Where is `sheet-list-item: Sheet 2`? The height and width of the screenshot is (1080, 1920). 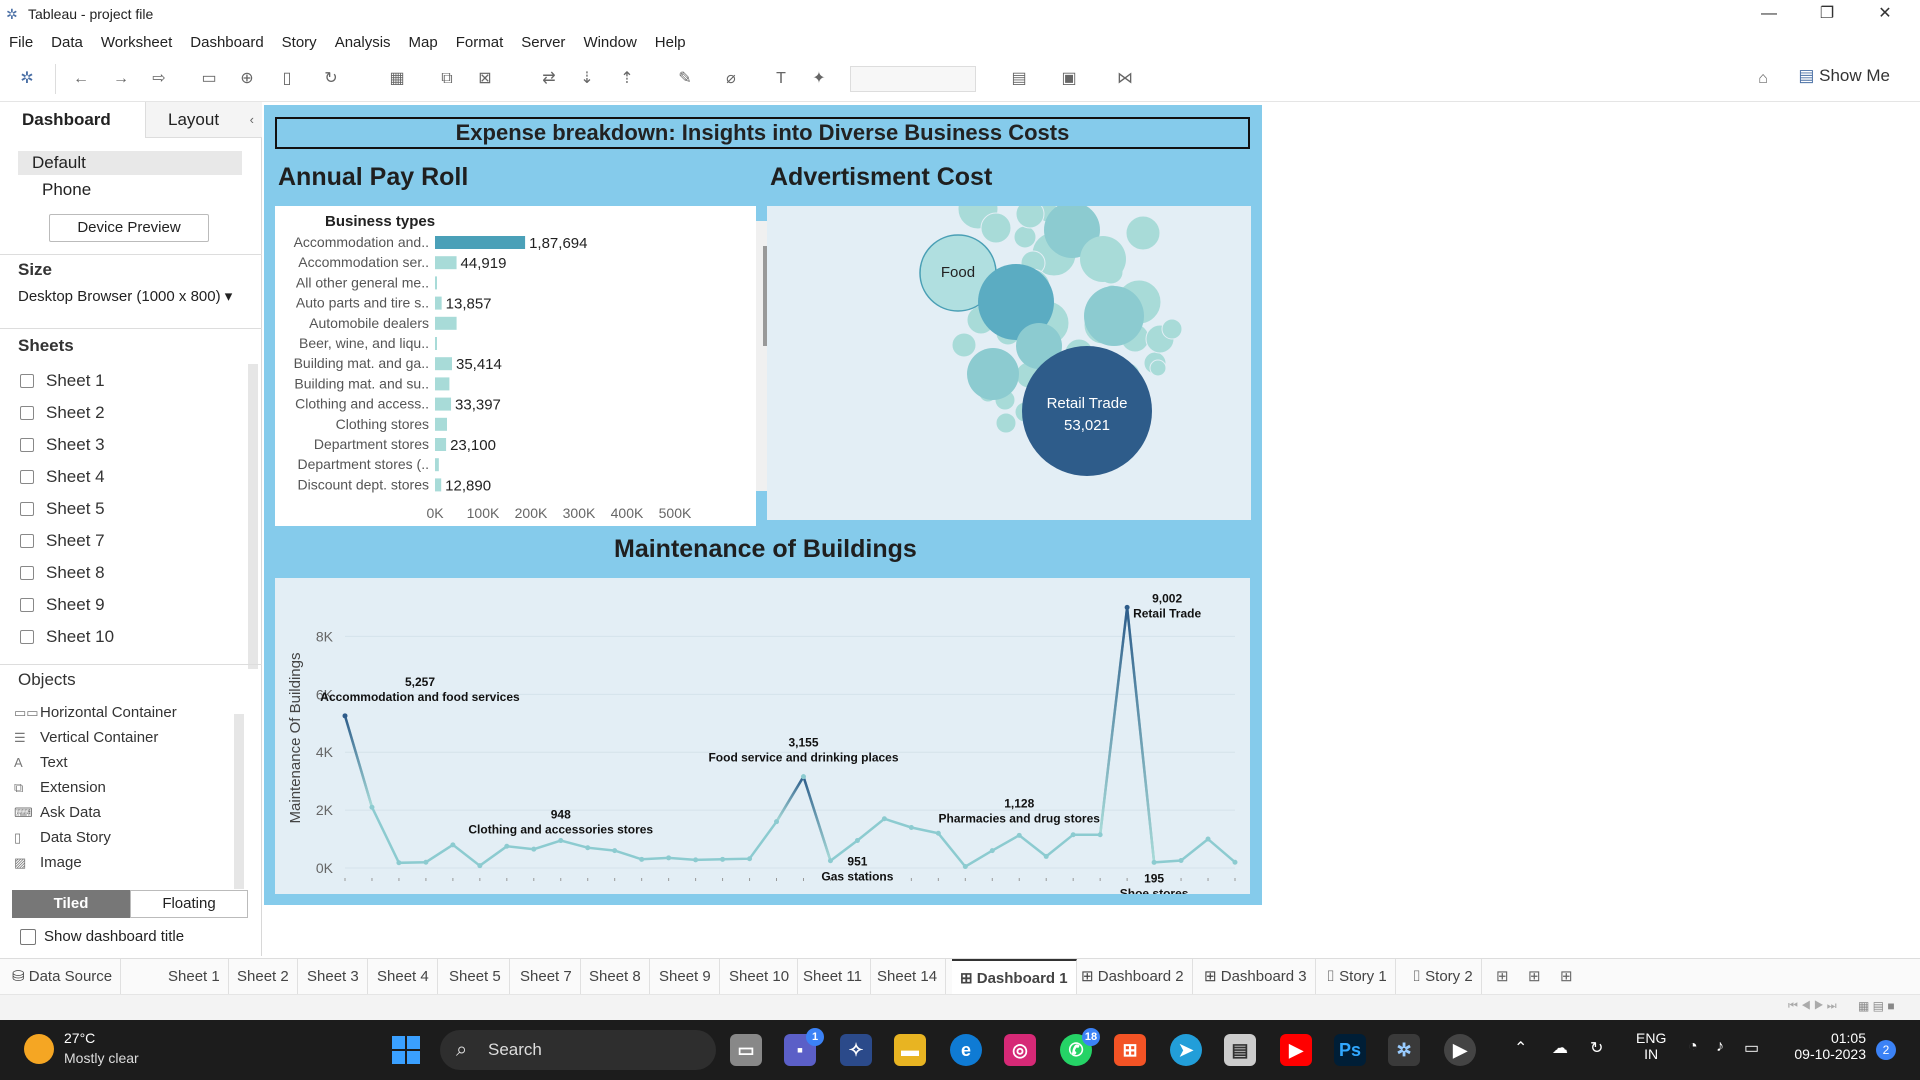
sheet-list-item: Sheet 2 is located at coordinates (62, 413).